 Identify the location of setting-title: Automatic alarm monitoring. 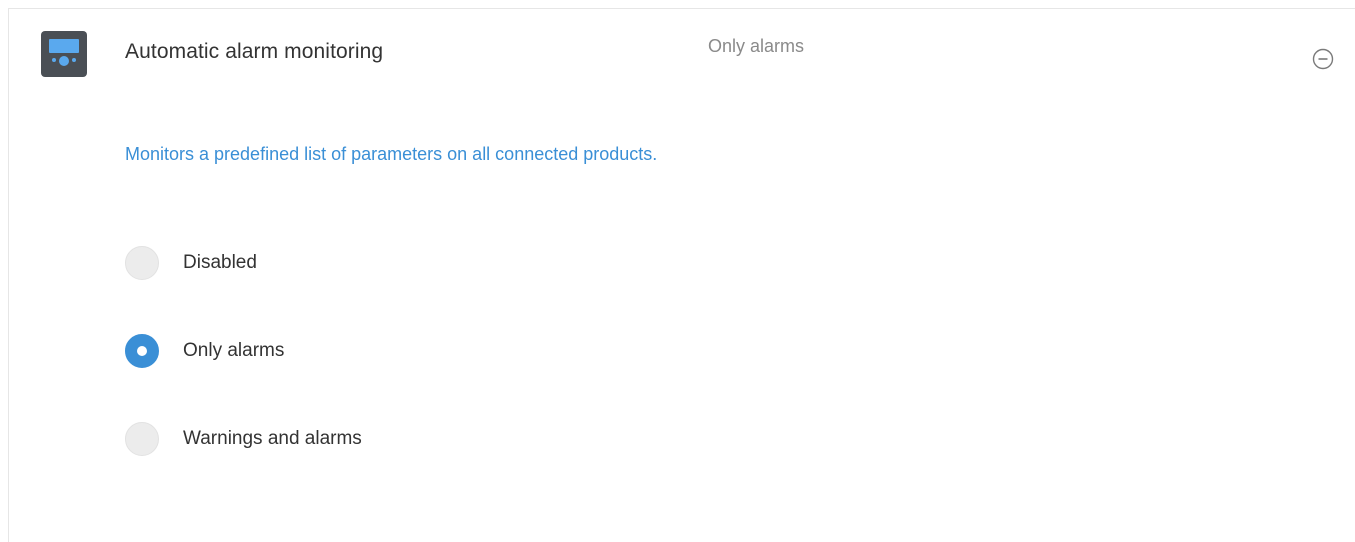
(254, 51).